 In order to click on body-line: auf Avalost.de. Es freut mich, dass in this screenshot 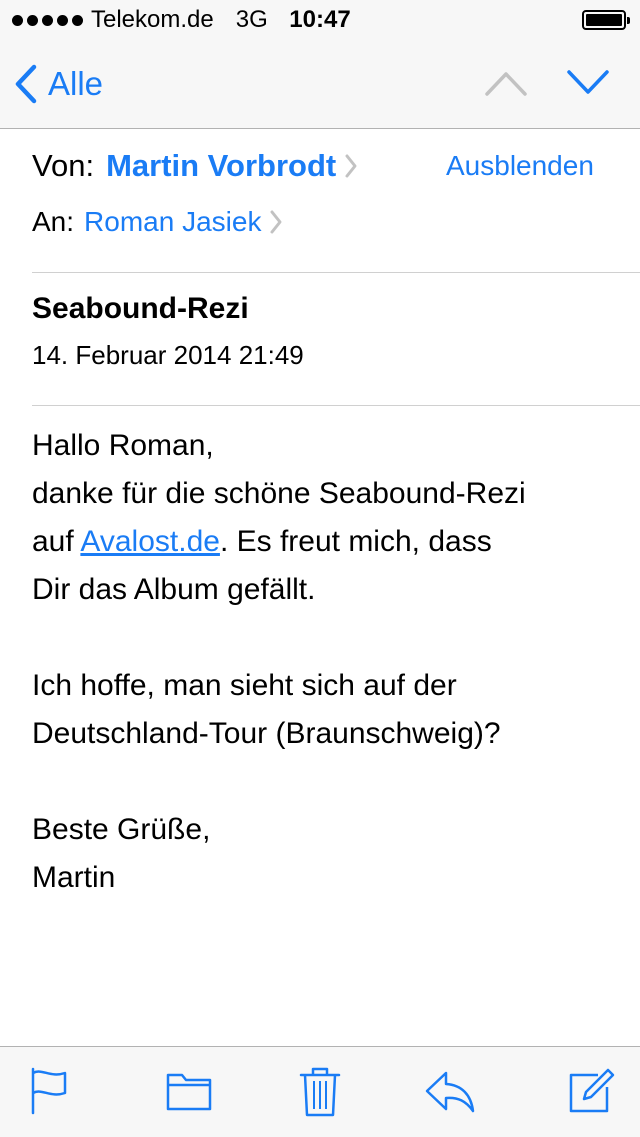, I will do `click(332, 542)`.